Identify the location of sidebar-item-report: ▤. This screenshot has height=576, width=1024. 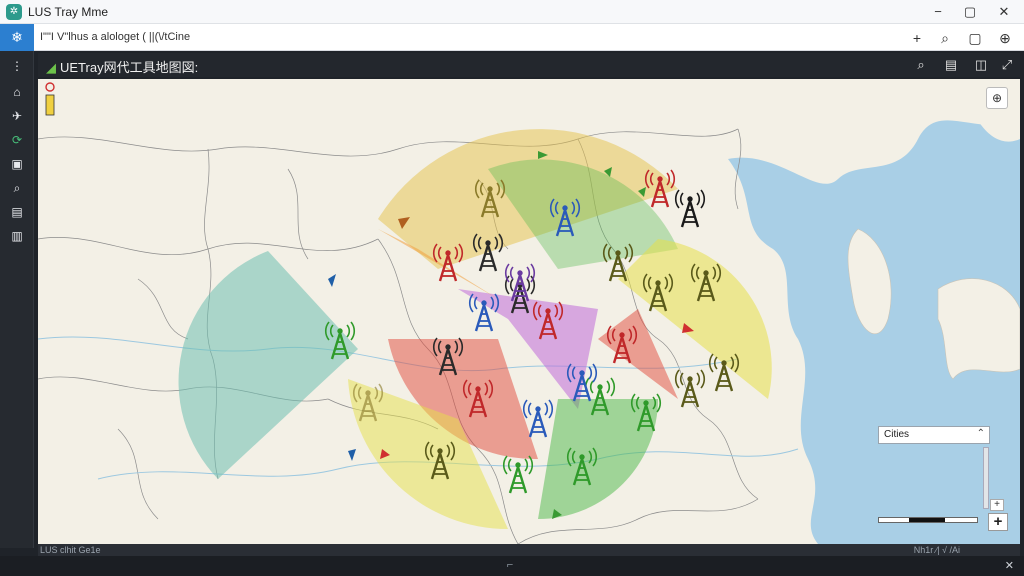
(17, 212).